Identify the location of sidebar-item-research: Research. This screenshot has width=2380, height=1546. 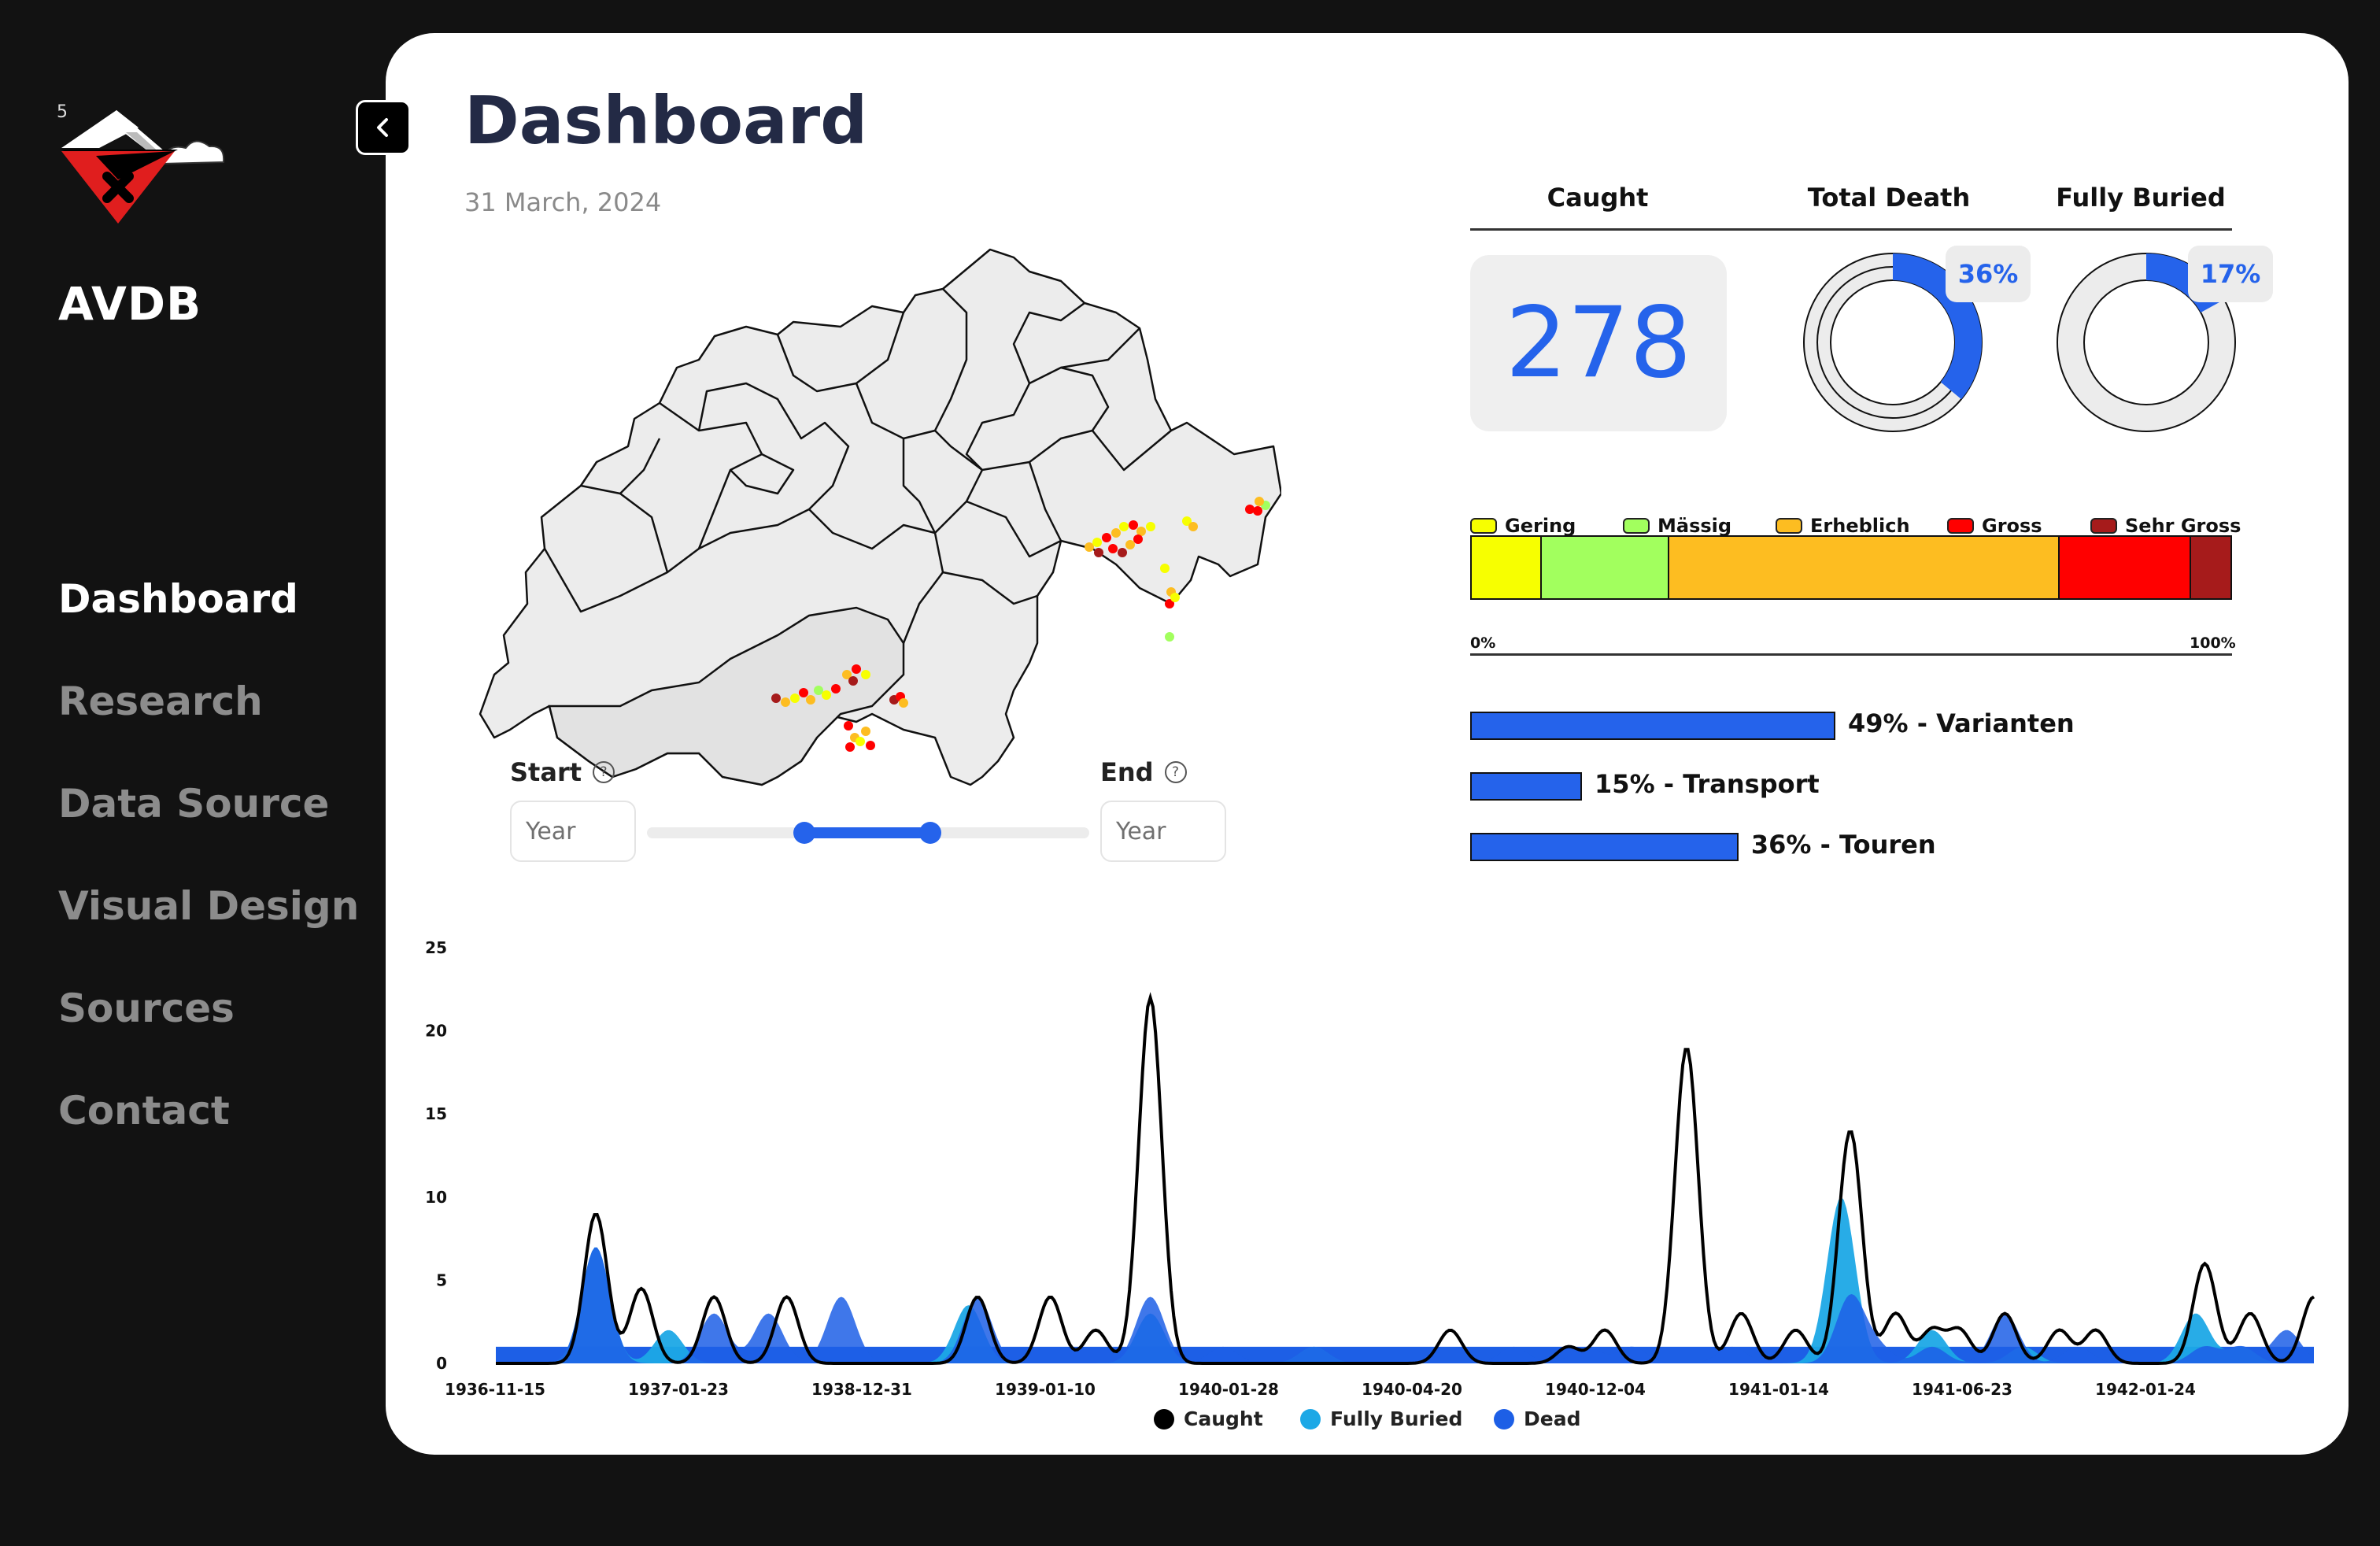
(208, 725).